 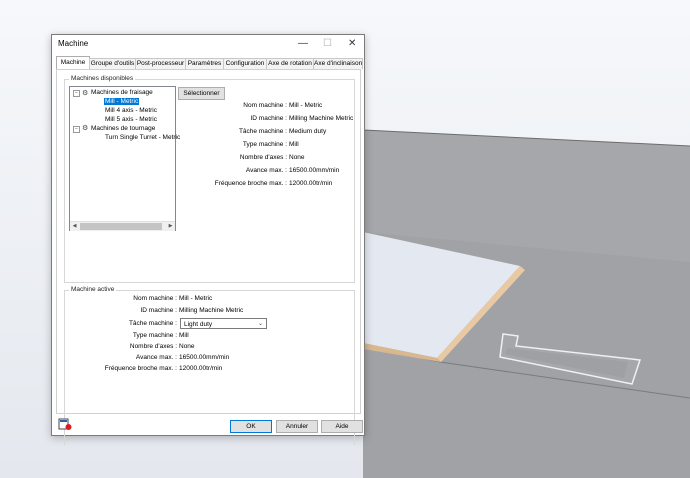 What do you see at coordinates (74, 226) in the screenshot?
I see `scroll-left-icon: ◀` at bounding box center [74, 226].